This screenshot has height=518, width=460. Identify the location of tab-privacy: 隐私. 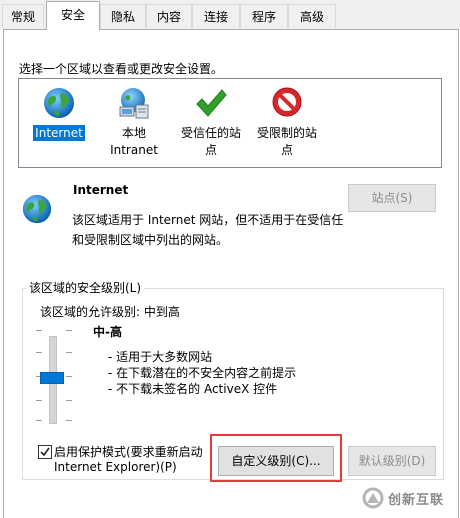
(123, 16).